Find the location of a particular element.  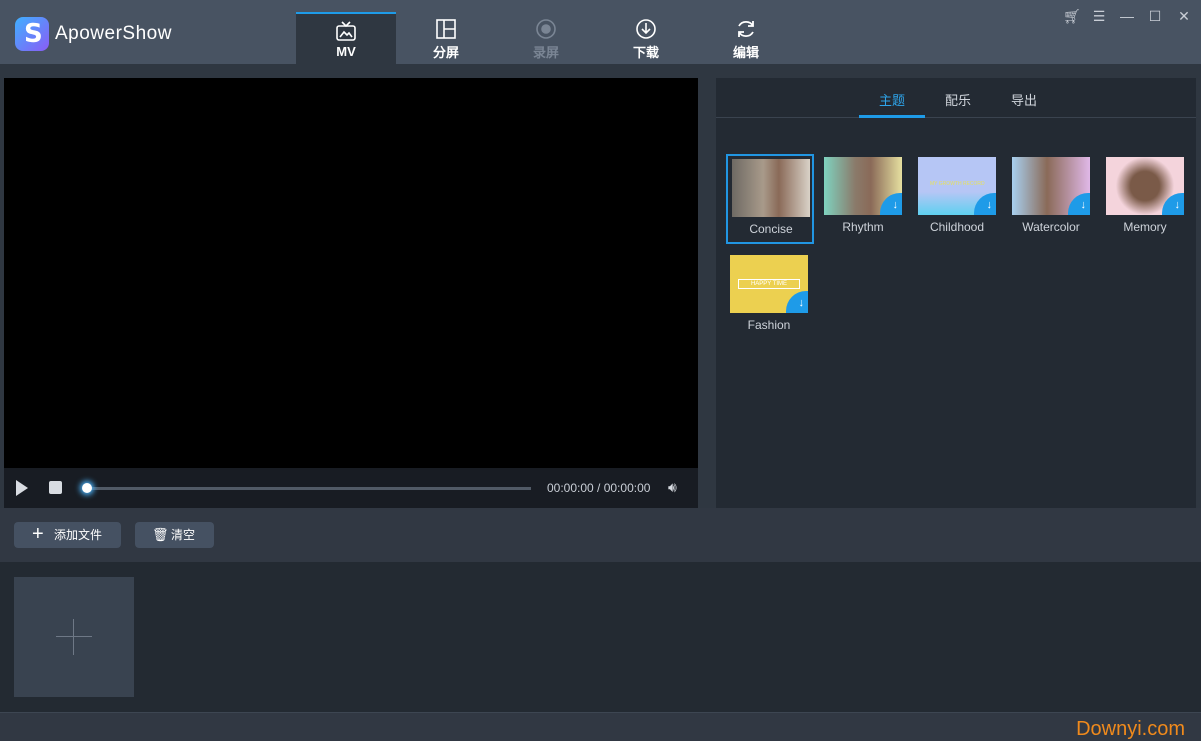

add-files-button: + 添加文件 is located at coordinates (67, 535).